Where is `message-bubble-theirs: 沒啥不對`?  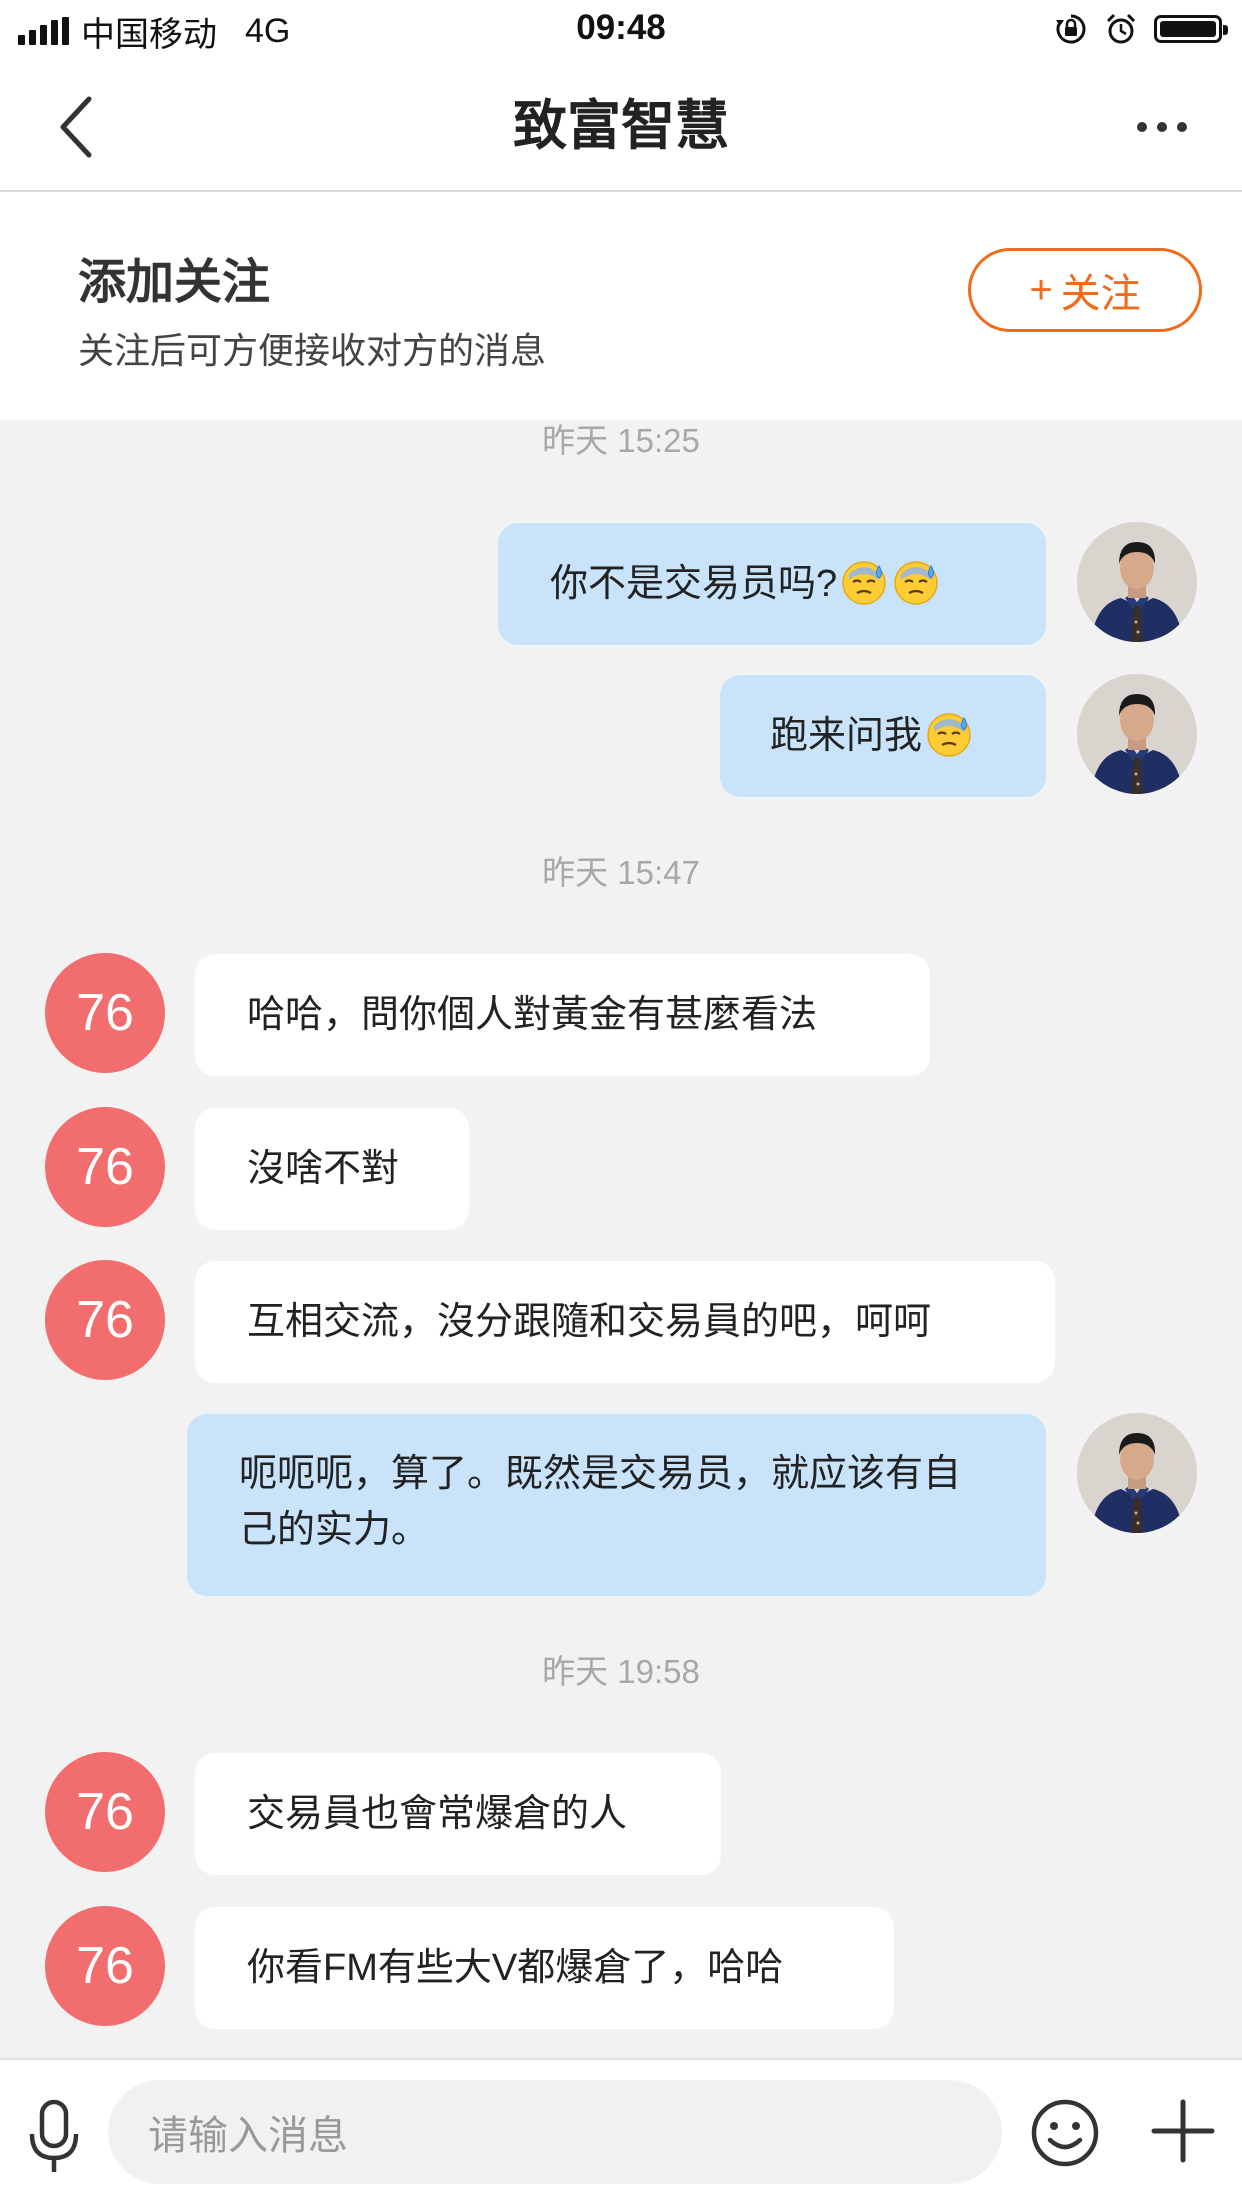 message-bubble-theirs: 沒啥不對 is located at coordinates (332, 1169).